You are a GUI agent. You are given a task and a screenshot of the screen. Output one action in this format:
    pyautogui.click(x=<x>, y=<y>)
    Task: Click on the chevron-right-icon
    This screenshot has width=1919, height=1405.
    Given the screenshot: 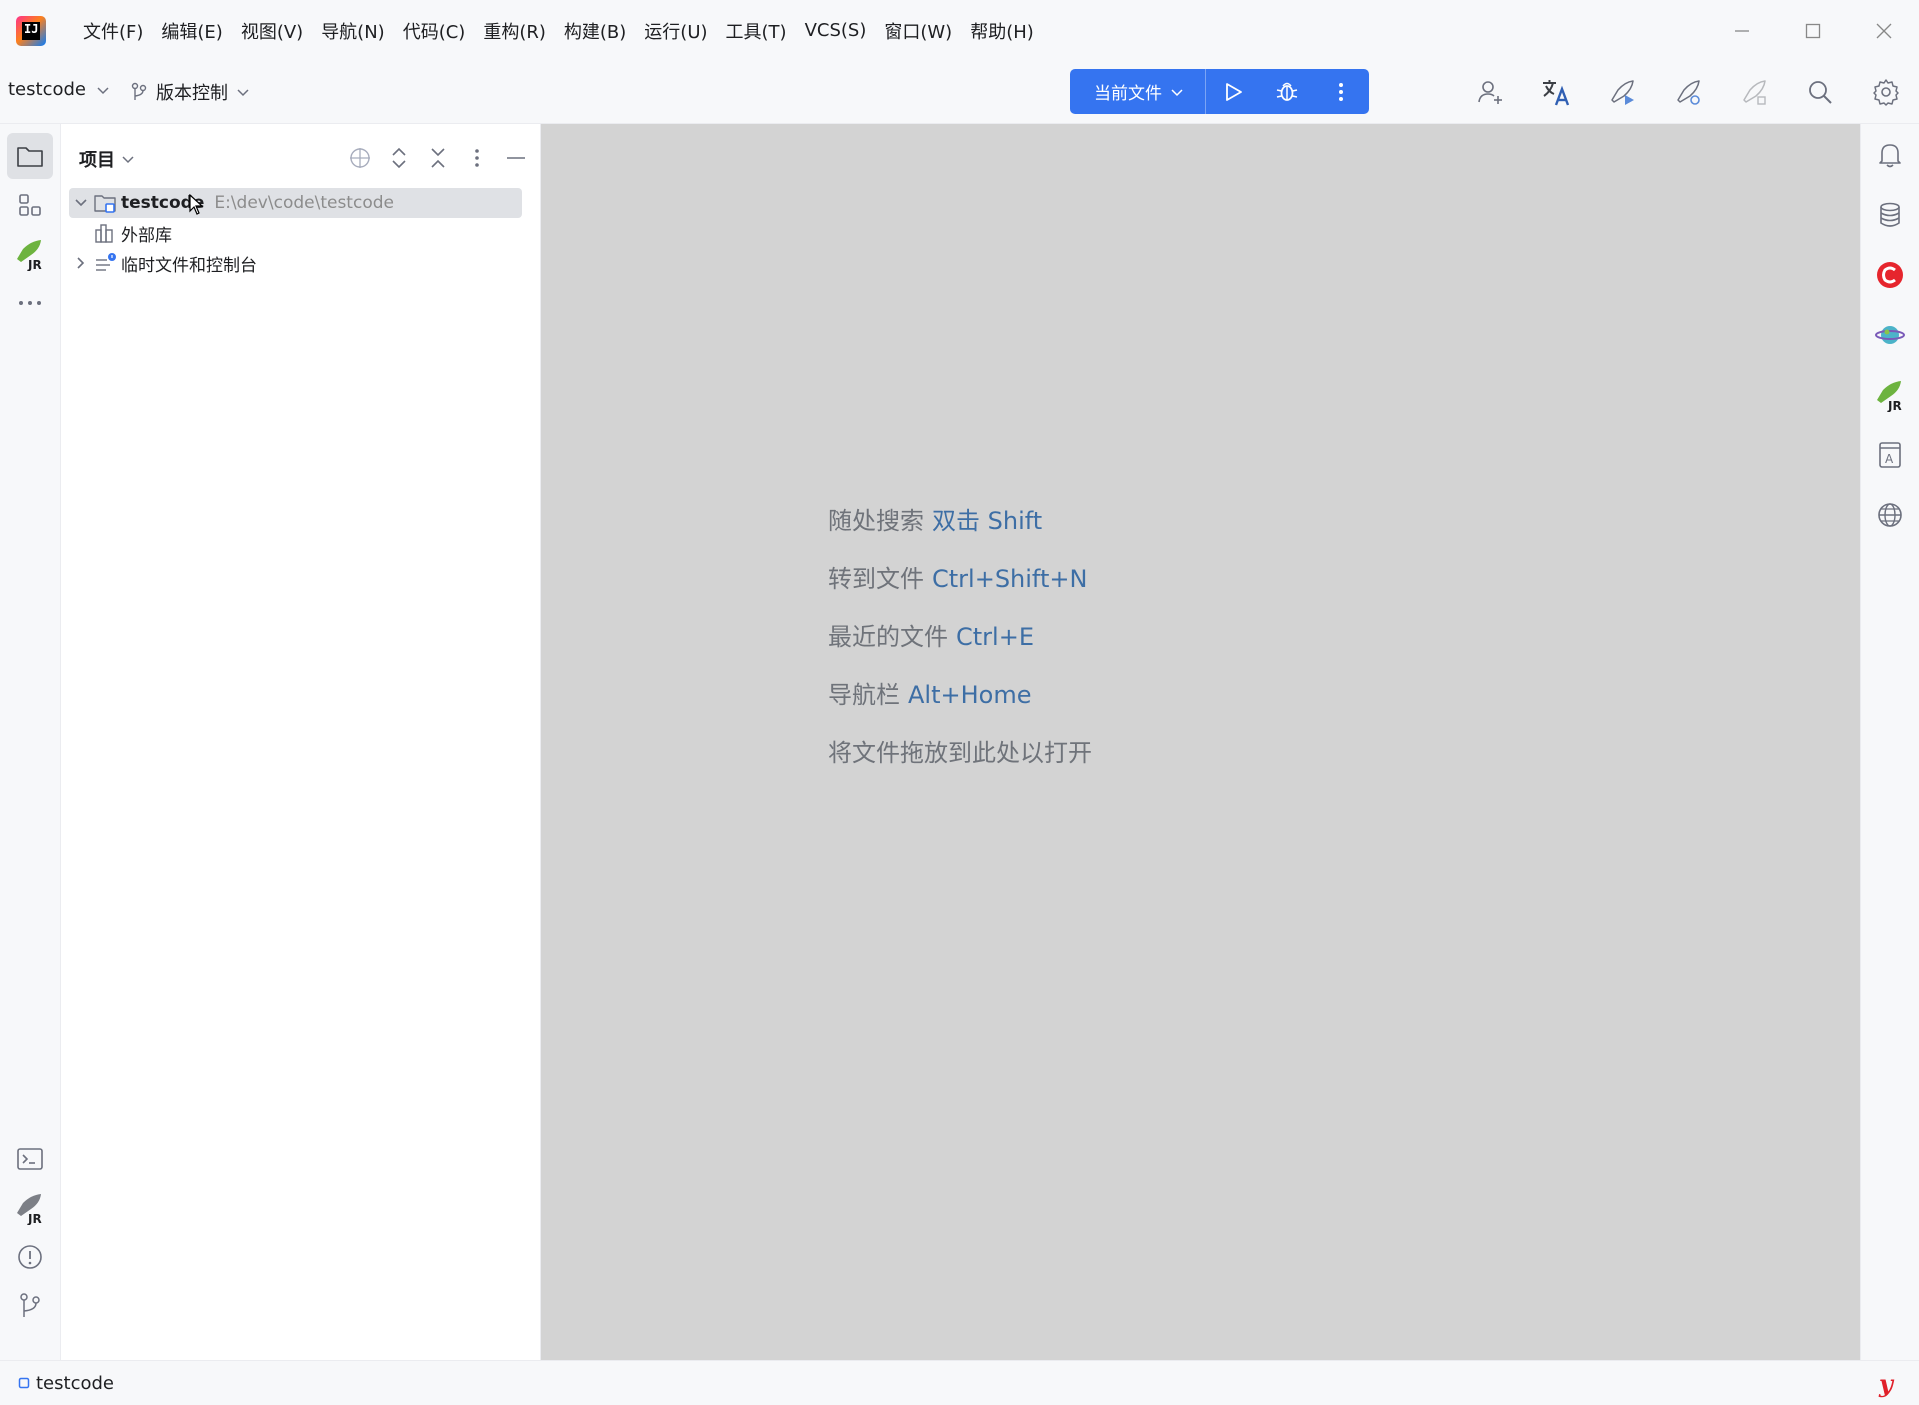 What is the action you would take?
    pyautogui.click(x=81, y=263)
    